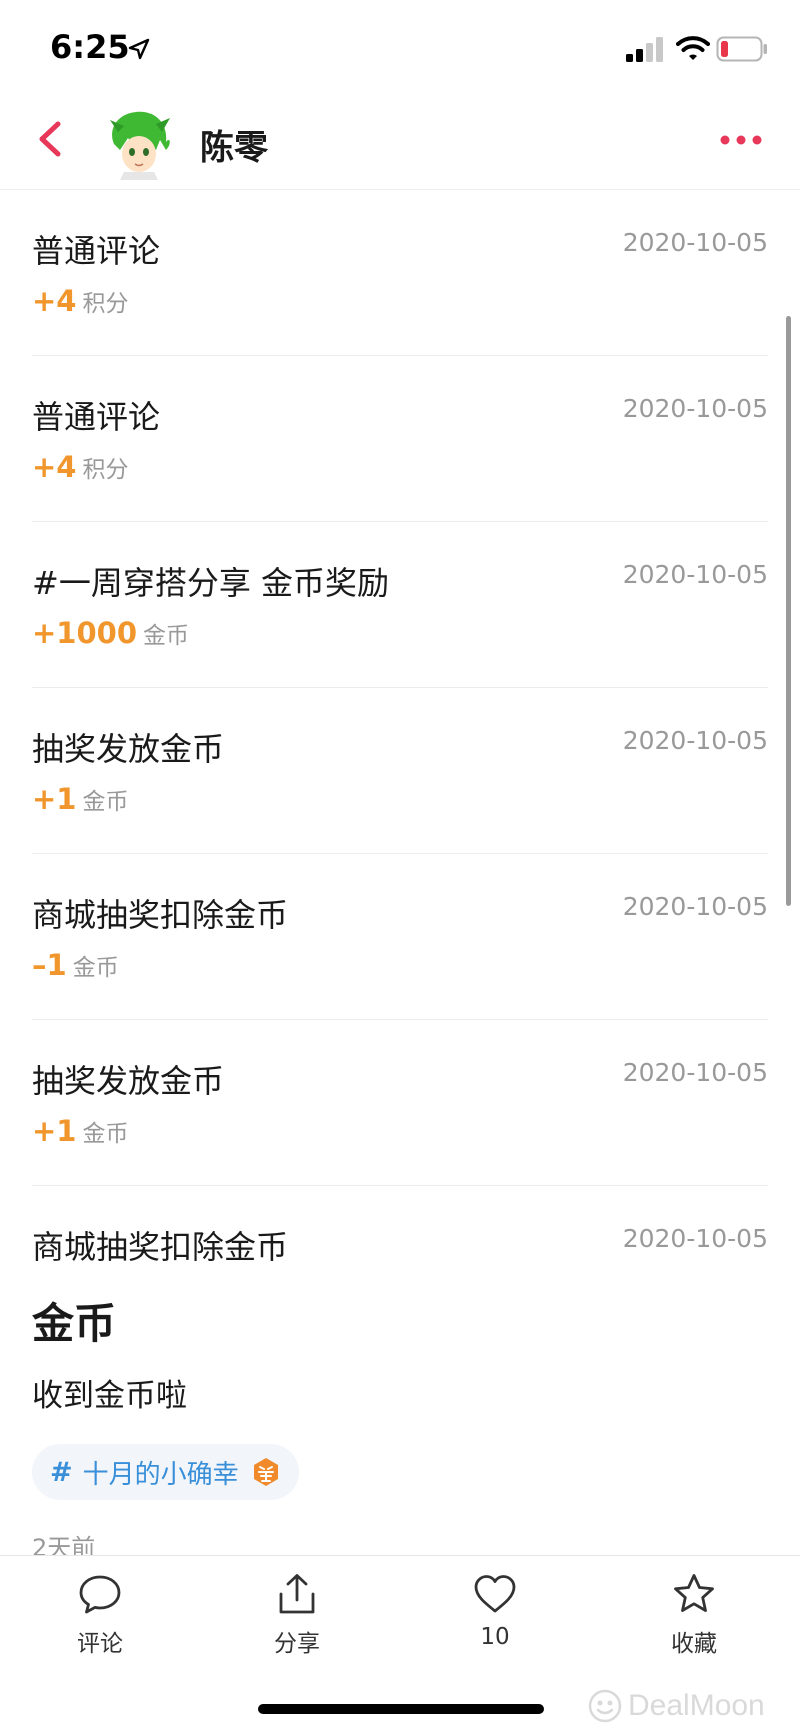 The width and height of the screenshot is (800, 1733). Describe the element at coordinates (400, 50) in the screenshot. I see `status-bar: 6:25` at that location.